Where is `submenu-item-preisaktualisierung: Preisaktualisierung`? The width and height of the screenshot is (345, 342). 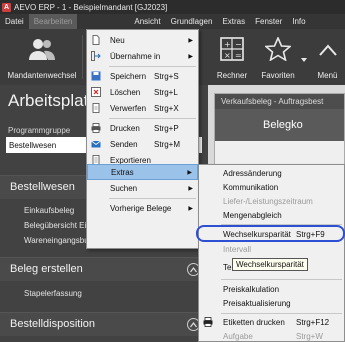
submenu-item-preisaktualisierung: Preisaktualisierung is located at coordinates (271, 303).